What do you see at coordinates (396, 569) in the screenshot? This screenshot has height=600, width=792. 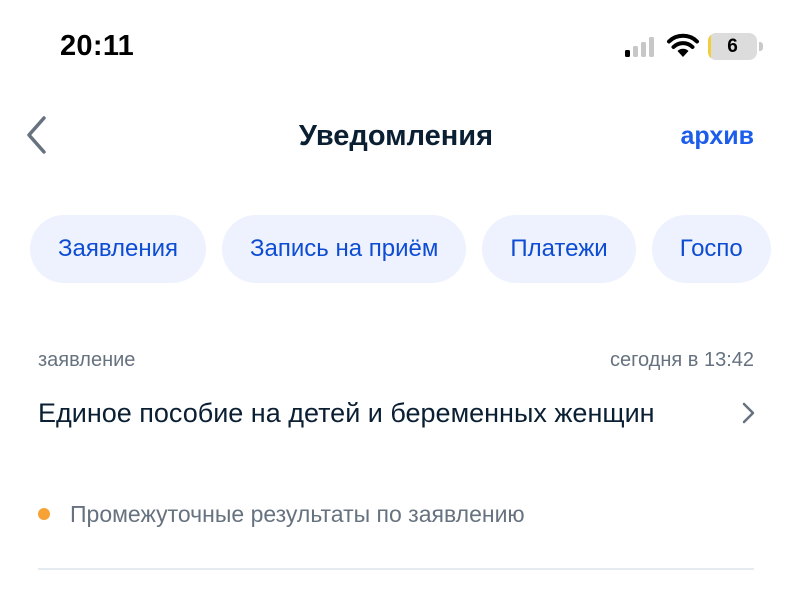 I see `divider` at bounding box center [396, 569].